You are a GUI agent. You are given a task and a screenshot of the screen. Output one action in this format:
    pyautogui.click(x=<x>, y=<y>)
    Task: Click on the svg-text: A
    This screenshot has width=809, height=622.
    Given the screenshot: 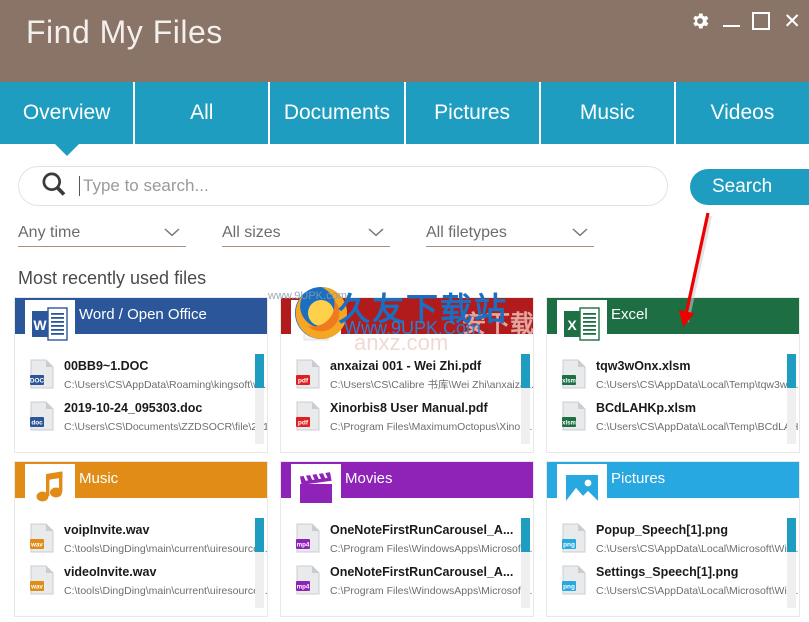 What is the action you would take?
    pyautogui.click(x=316, y=329)
    